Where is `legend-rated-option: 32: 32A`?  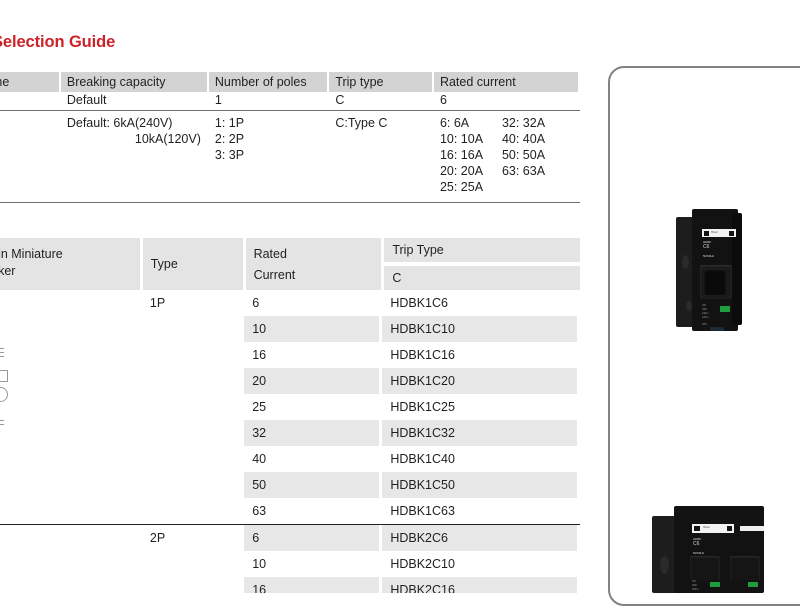
legend-rated-option: 32: 32A is located at coordinates (523, 123).